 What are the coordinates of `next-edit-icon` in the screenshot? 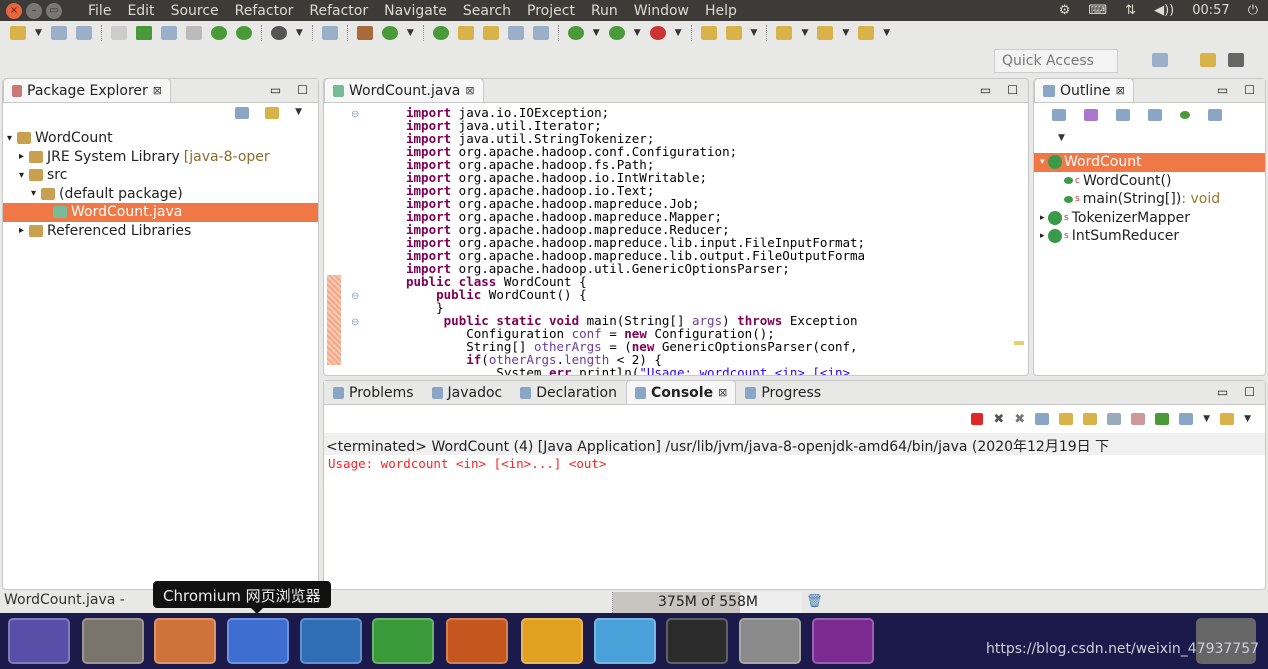 It's located at (784, 33).